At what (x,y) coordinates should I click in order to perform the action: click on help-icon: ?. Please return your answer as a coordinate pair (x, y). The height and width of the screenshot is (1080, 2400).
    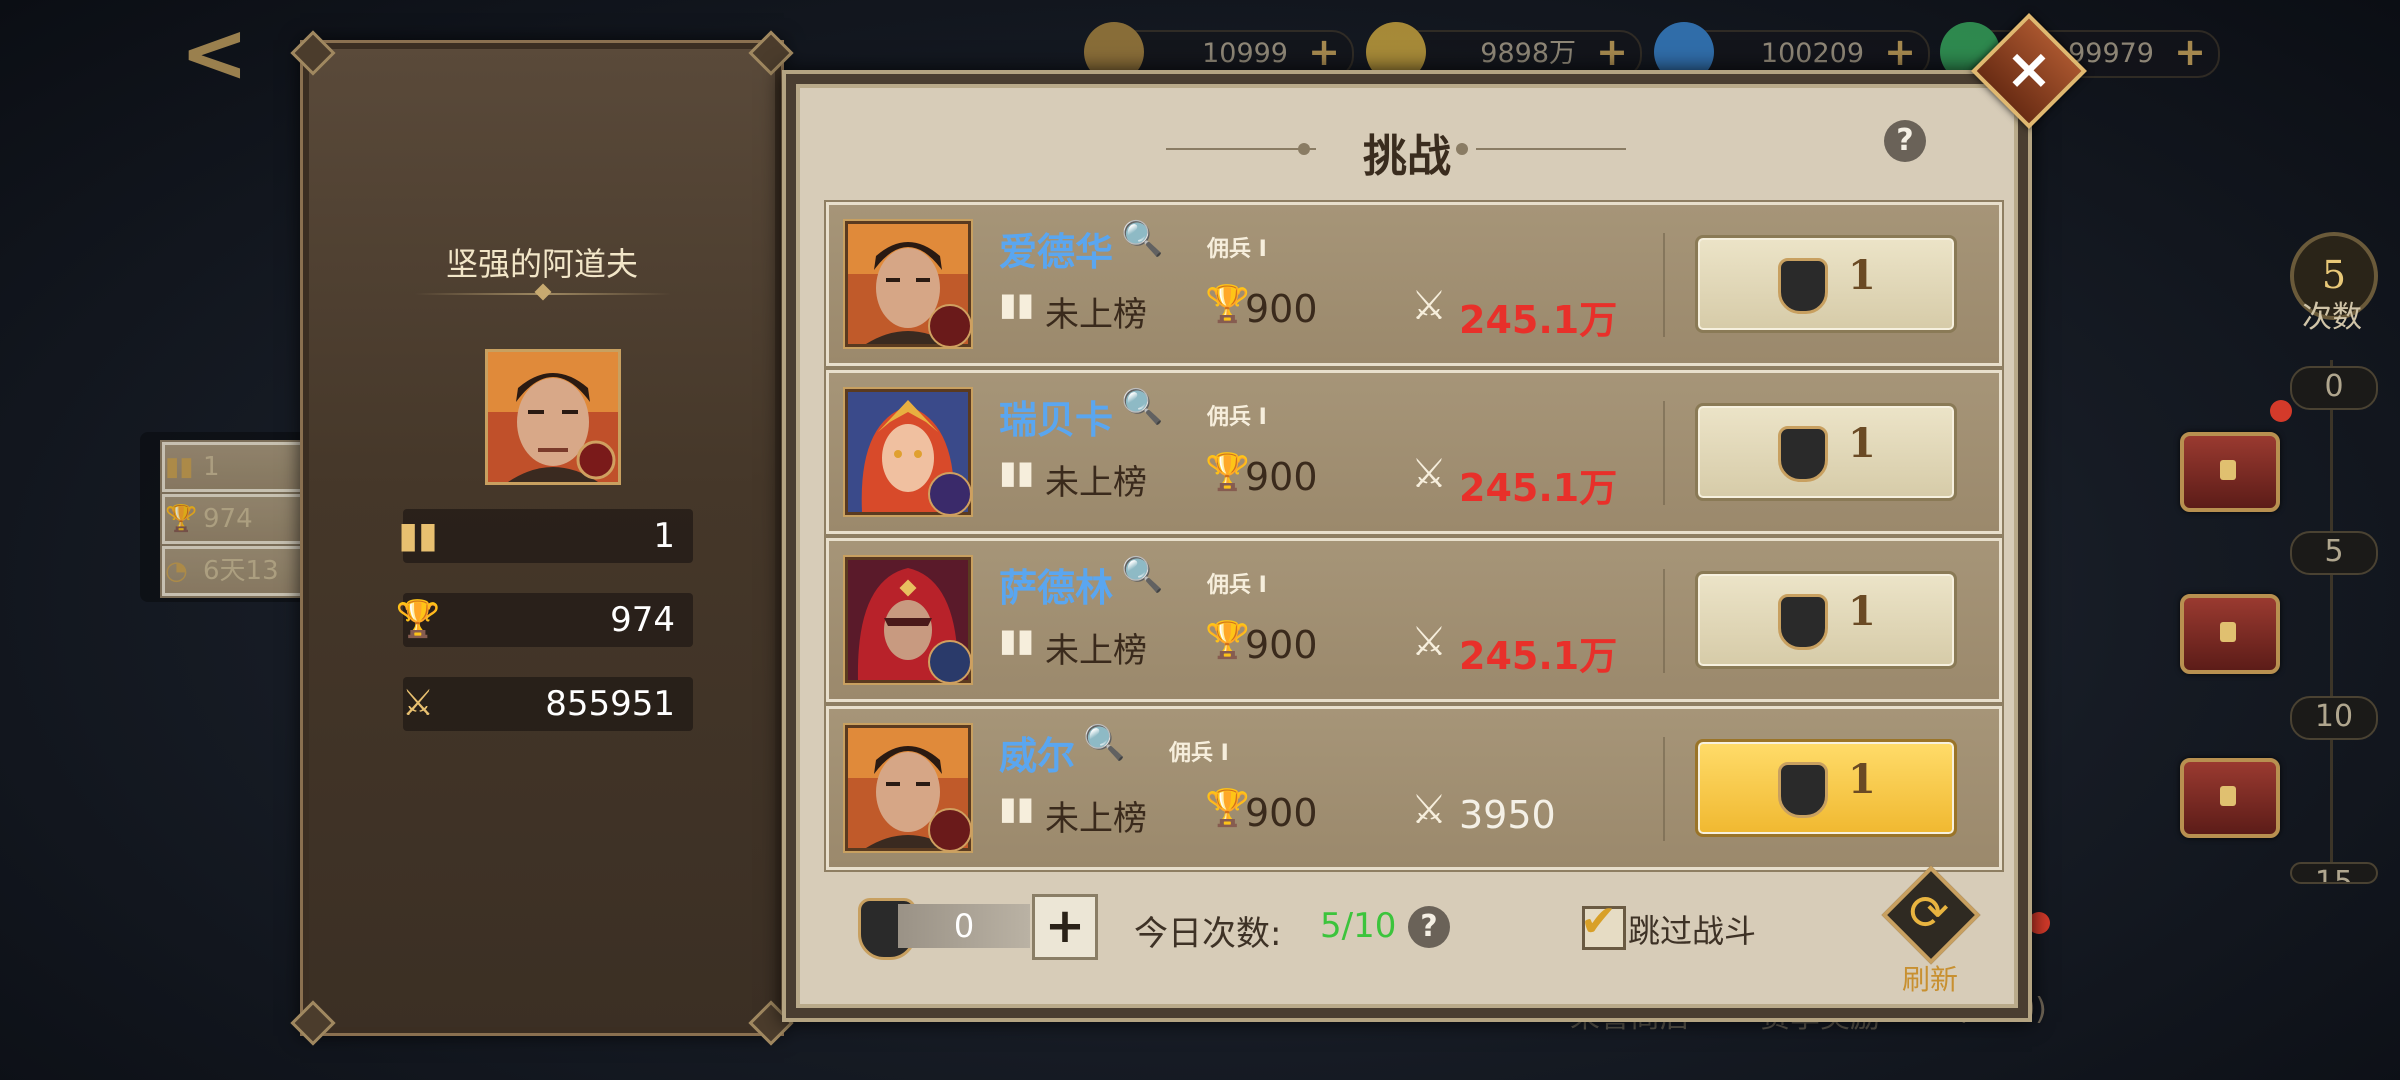
    Looking at the image, I should click on (1905, 141).